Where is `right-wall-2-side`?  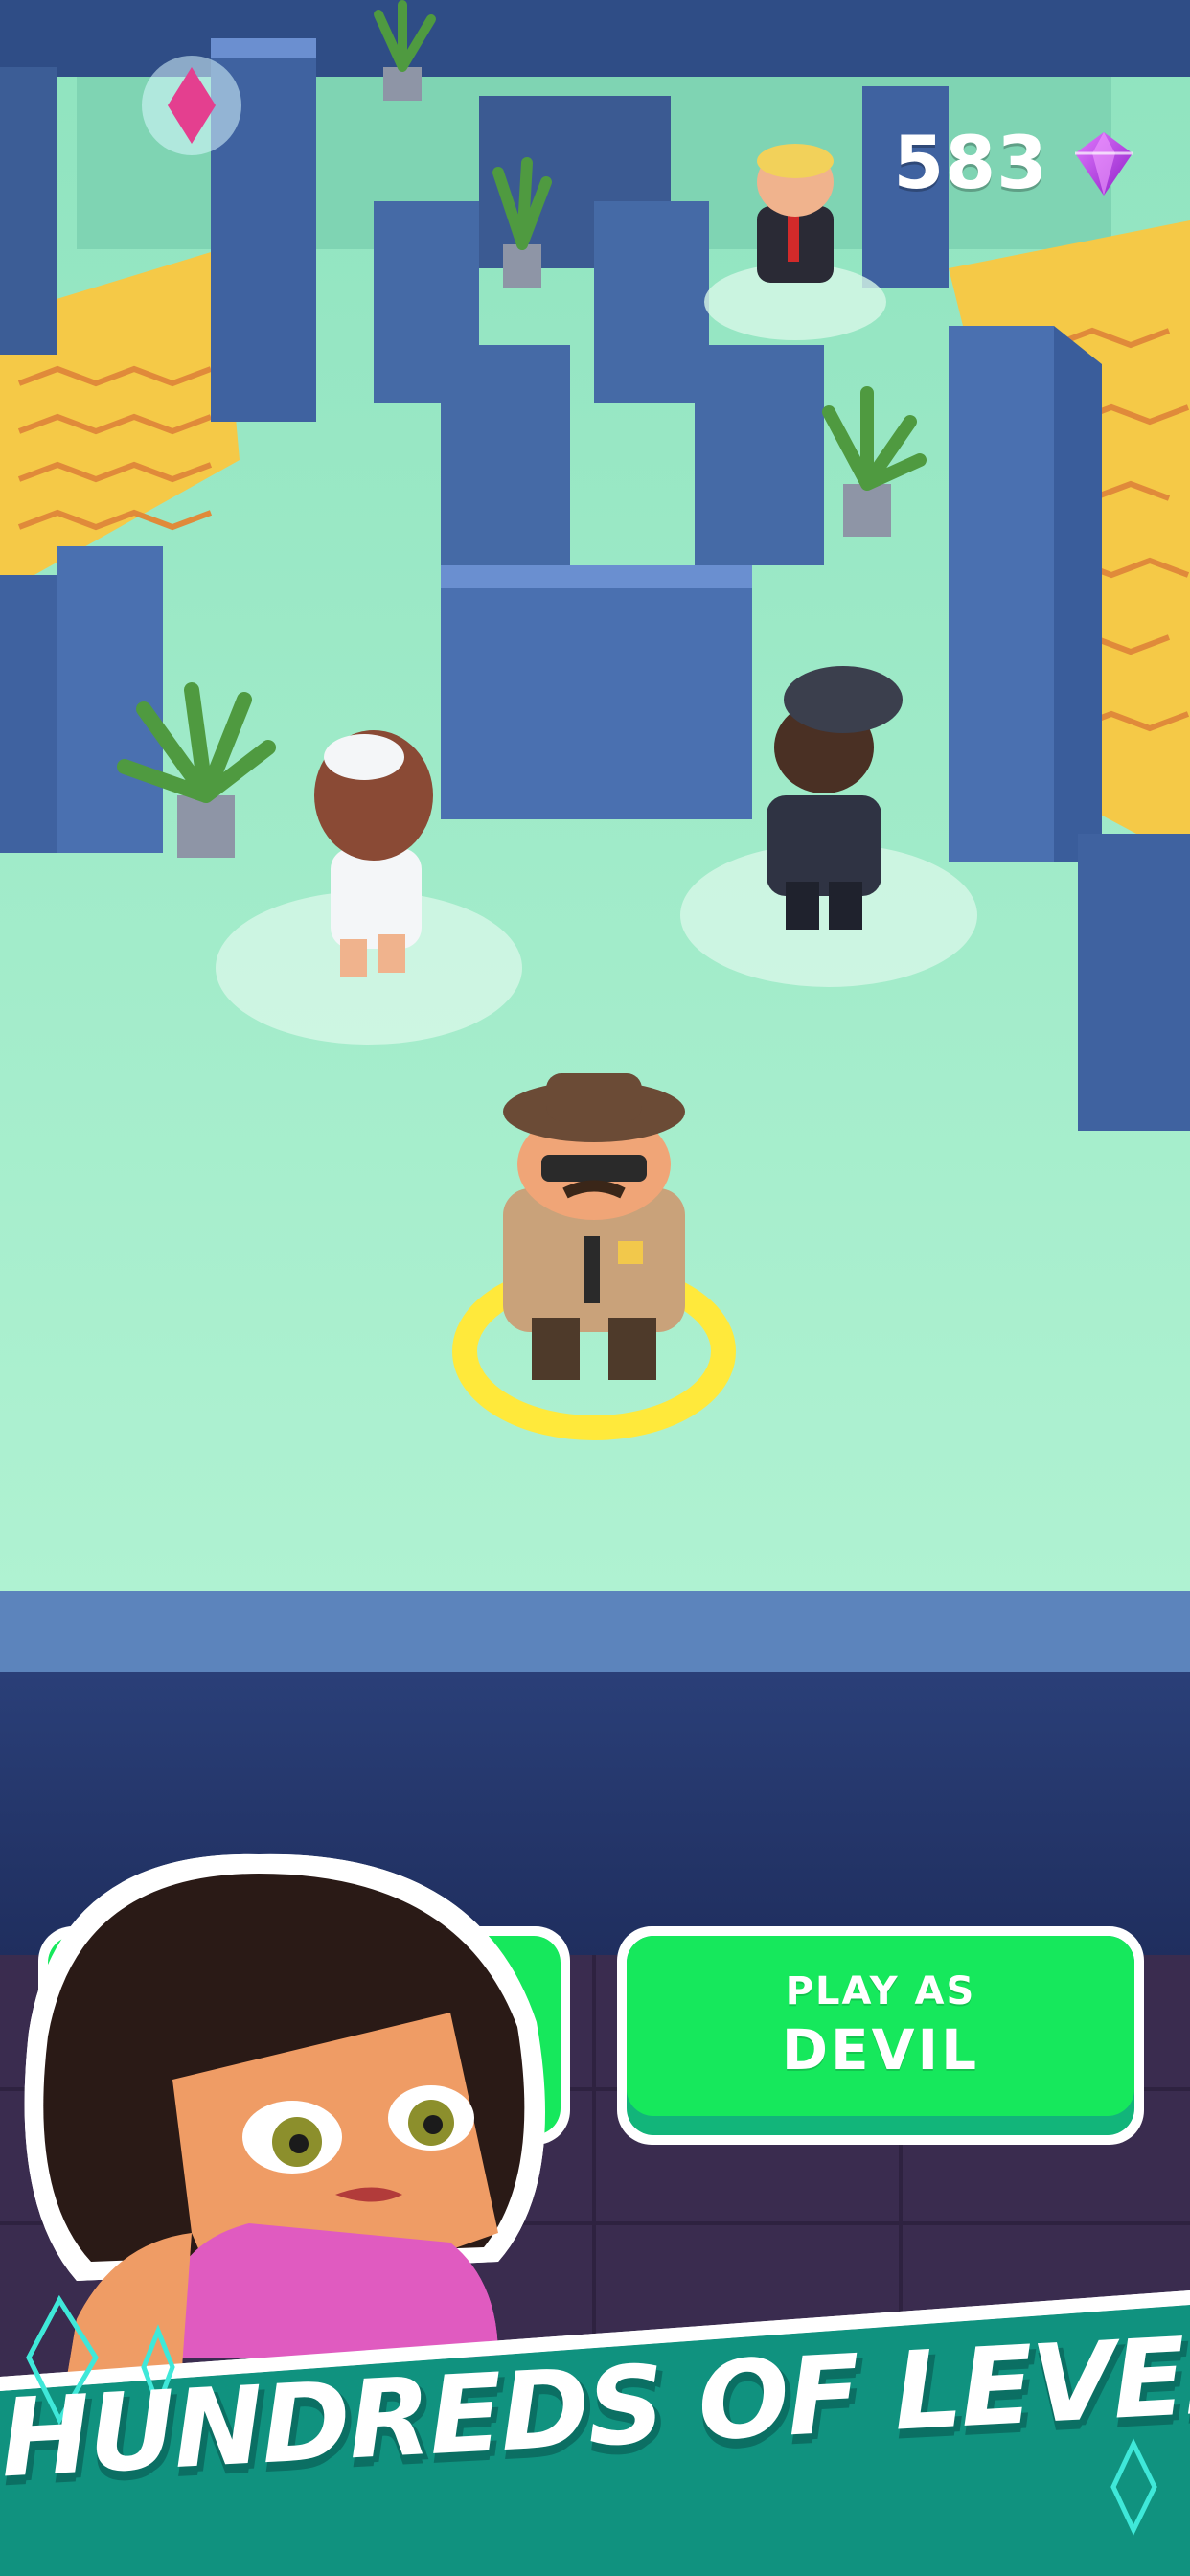
right-wall-2-side is located at coordinates (1078, 594).